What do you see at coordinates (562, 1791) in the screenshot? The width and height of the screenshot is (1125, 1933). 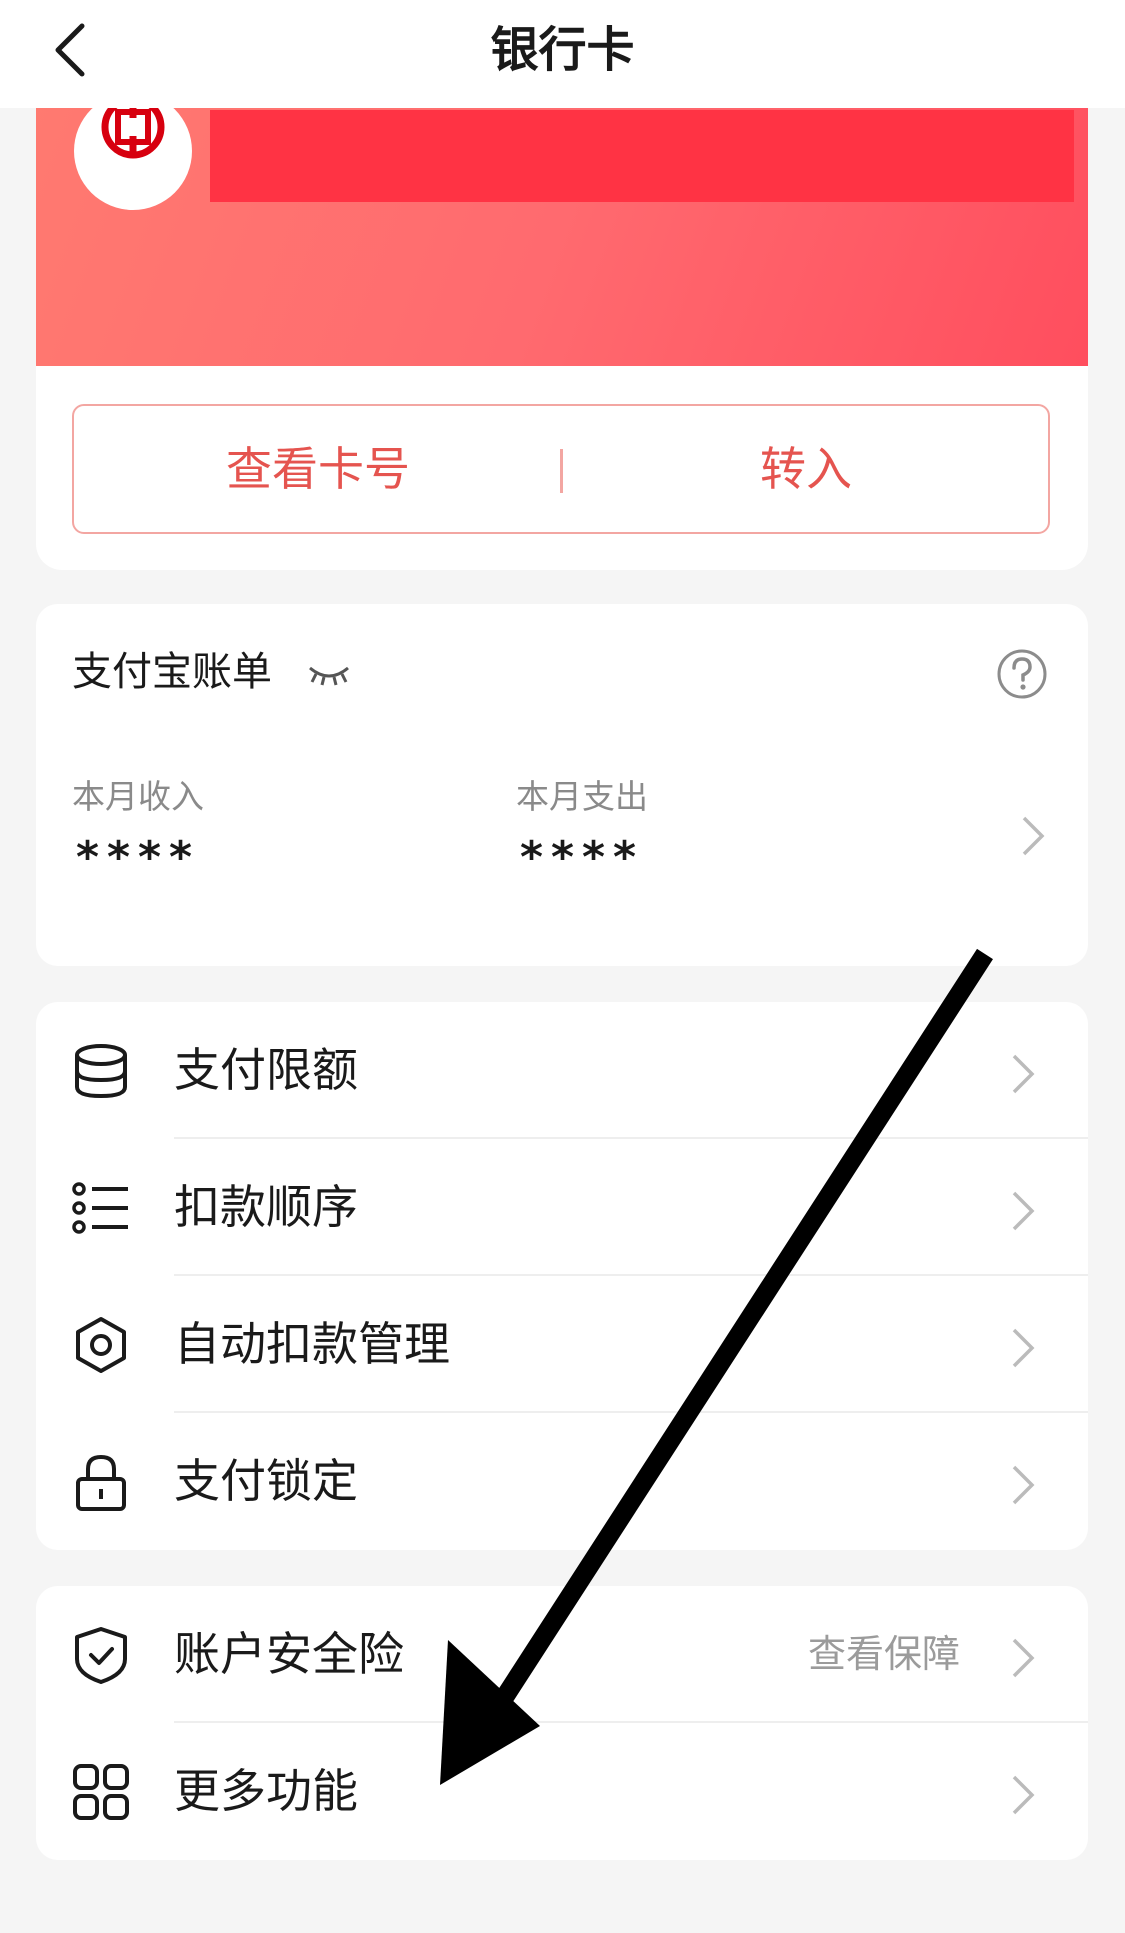 I see `menu-item-more-features: 更多功能` at bounding box center [562, 1791].